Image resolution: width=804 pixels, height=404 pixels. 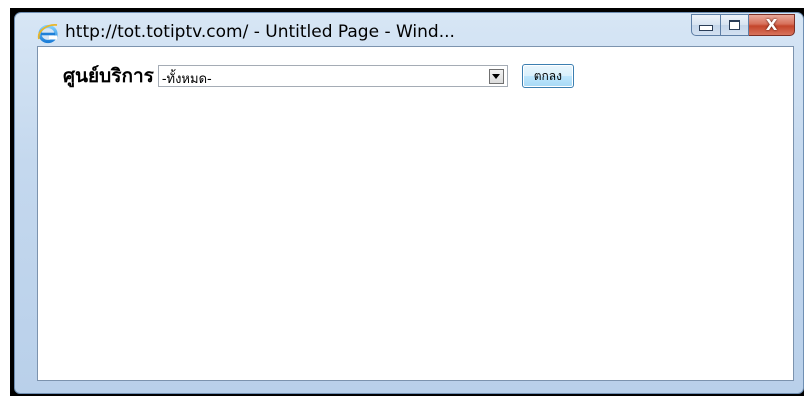 What do you see at coordinates (706, 28) in the screenshot?
I see `minimize-icon` at bounding box center [706, 28].